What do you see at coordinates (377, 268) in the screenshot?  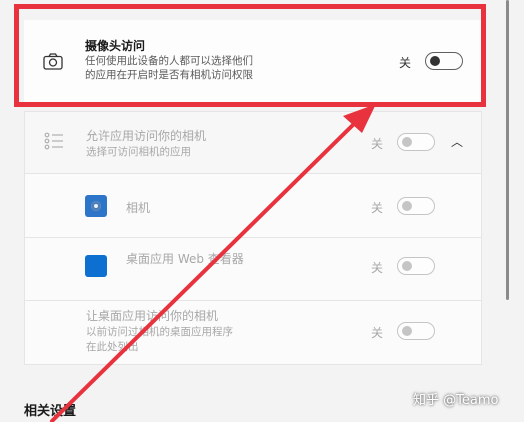 I see `app-state-web-viewer: 关` at bounding box center [377, 268].